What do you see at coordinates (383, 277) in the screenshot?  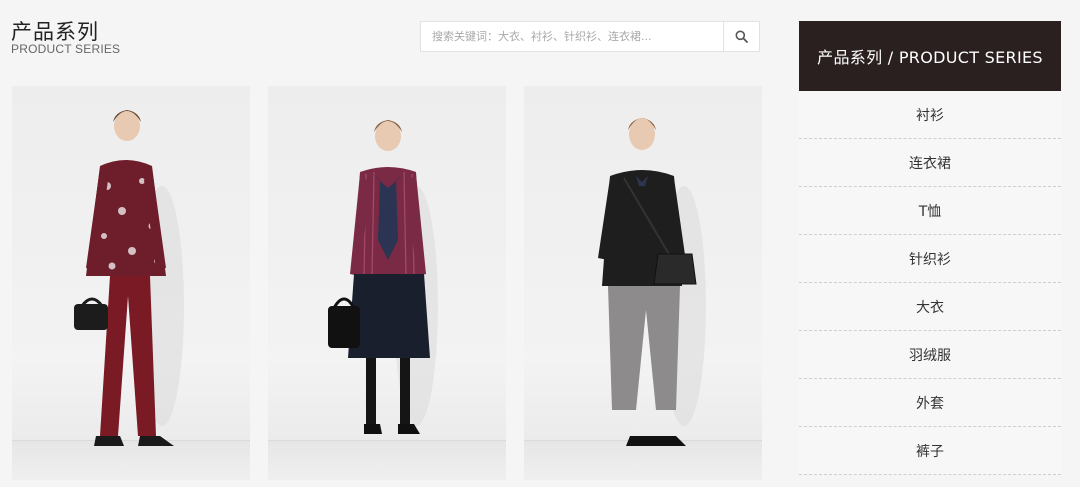 I see `product-image-striped-shirt` at bounding box center [383, 277].